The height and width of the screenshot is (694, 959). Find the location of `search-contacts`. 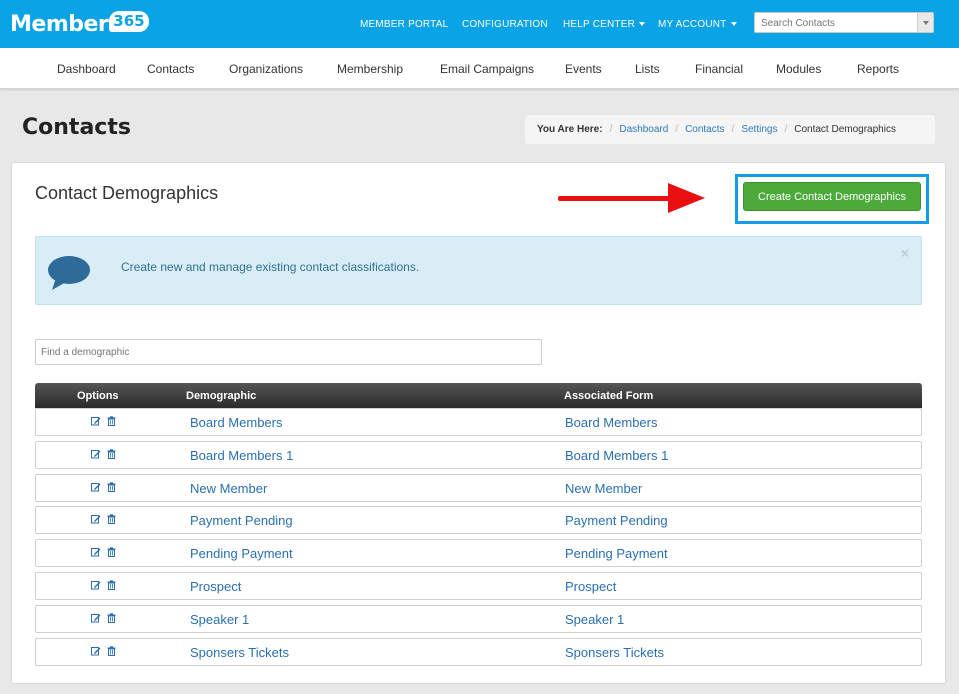

search-contacts is located at coordinates (844, 22).